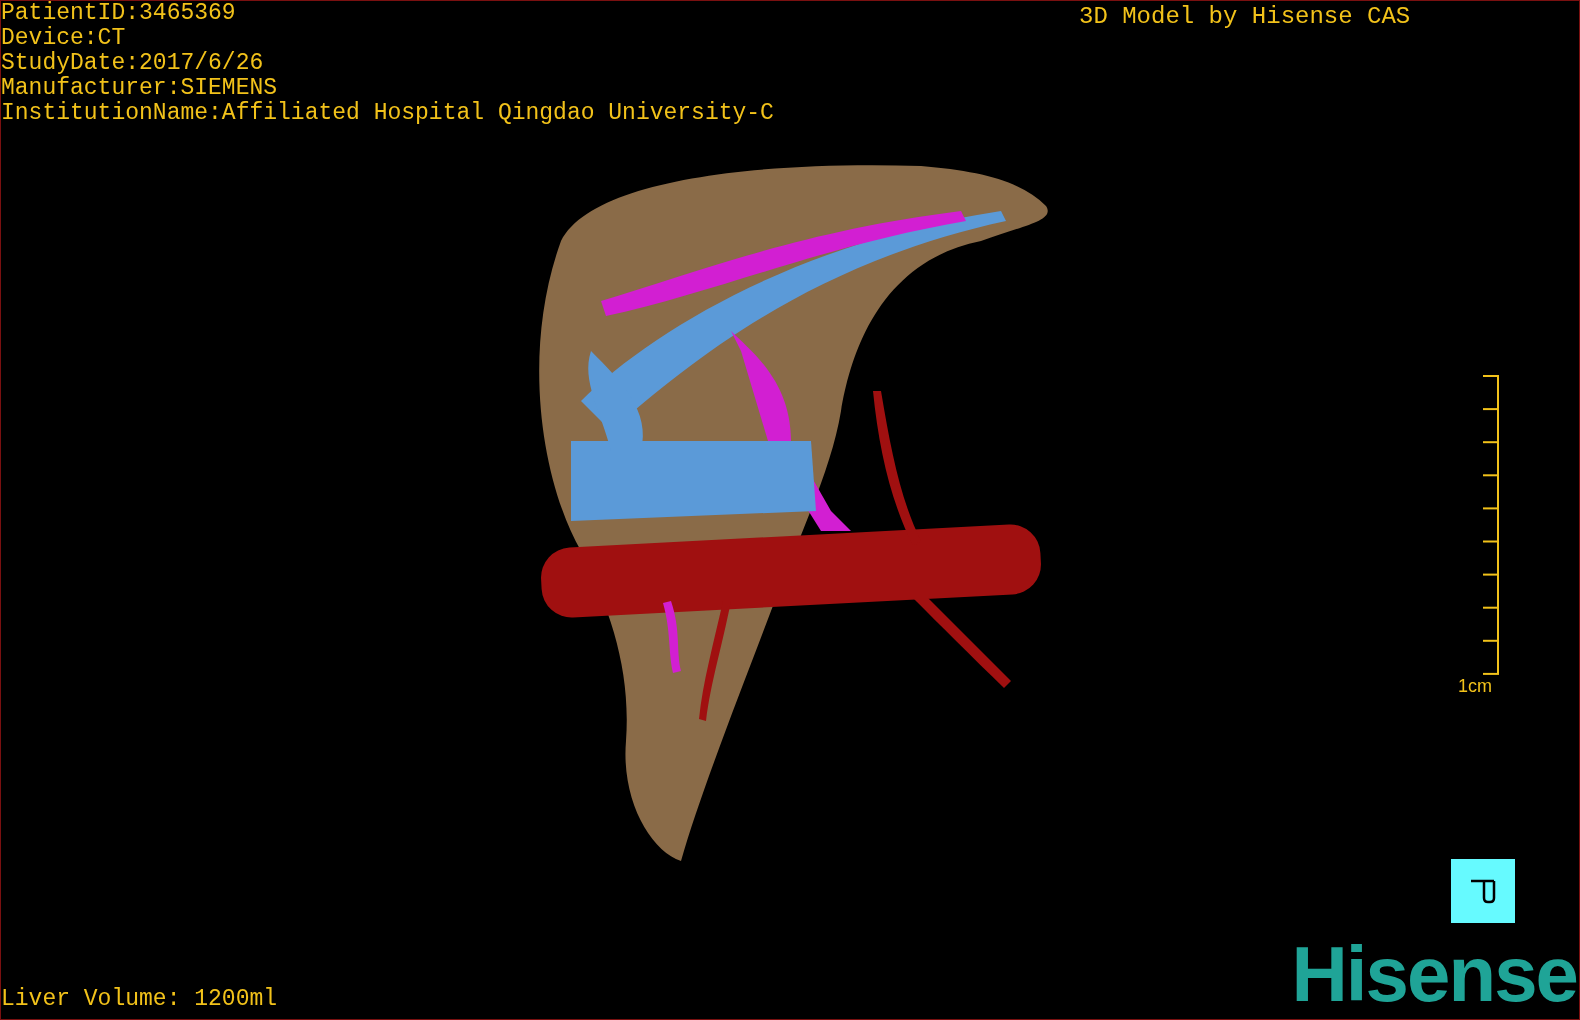 Image resolution: width=1580 pixels, height=1020 pixels. What do you see at coordinates (139, 999) in the screenshot?
I see `liver-volume-text: Liver Volume: 1200ml` at bounding box center [139, 999].